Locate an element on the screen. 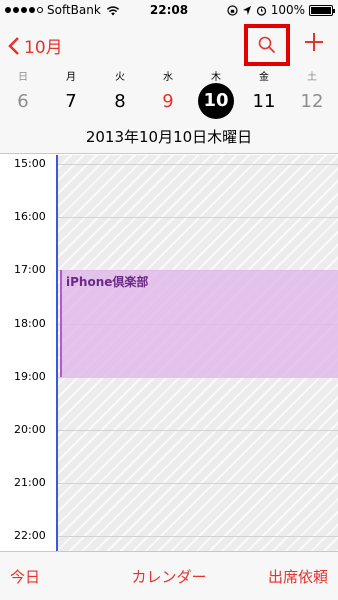 This screenshot has height=600, width=338. hour-row: 19:00 is located at coordinates (169, 376).